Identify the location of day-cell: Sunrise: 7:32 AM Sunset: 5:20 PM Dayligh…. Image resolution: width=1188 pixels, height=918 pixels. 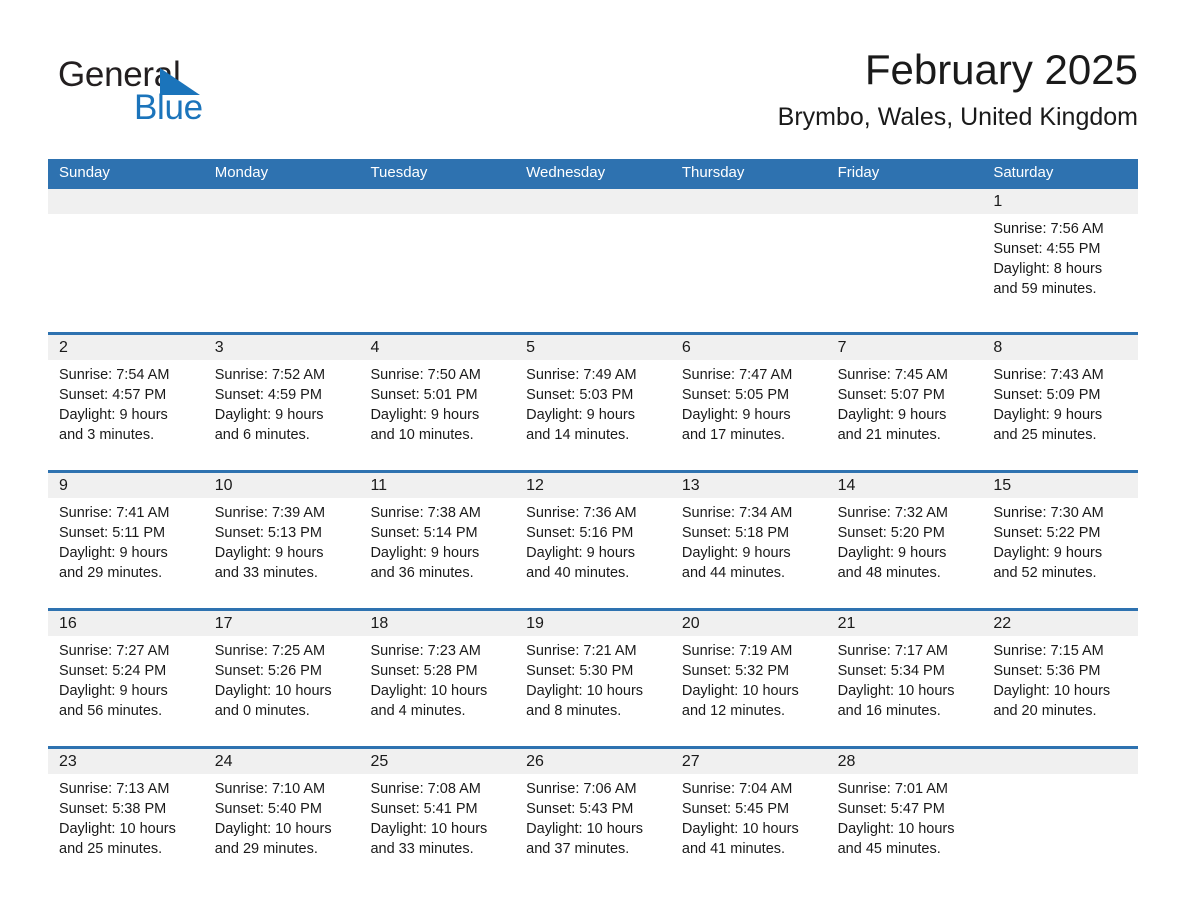
(905, 553).